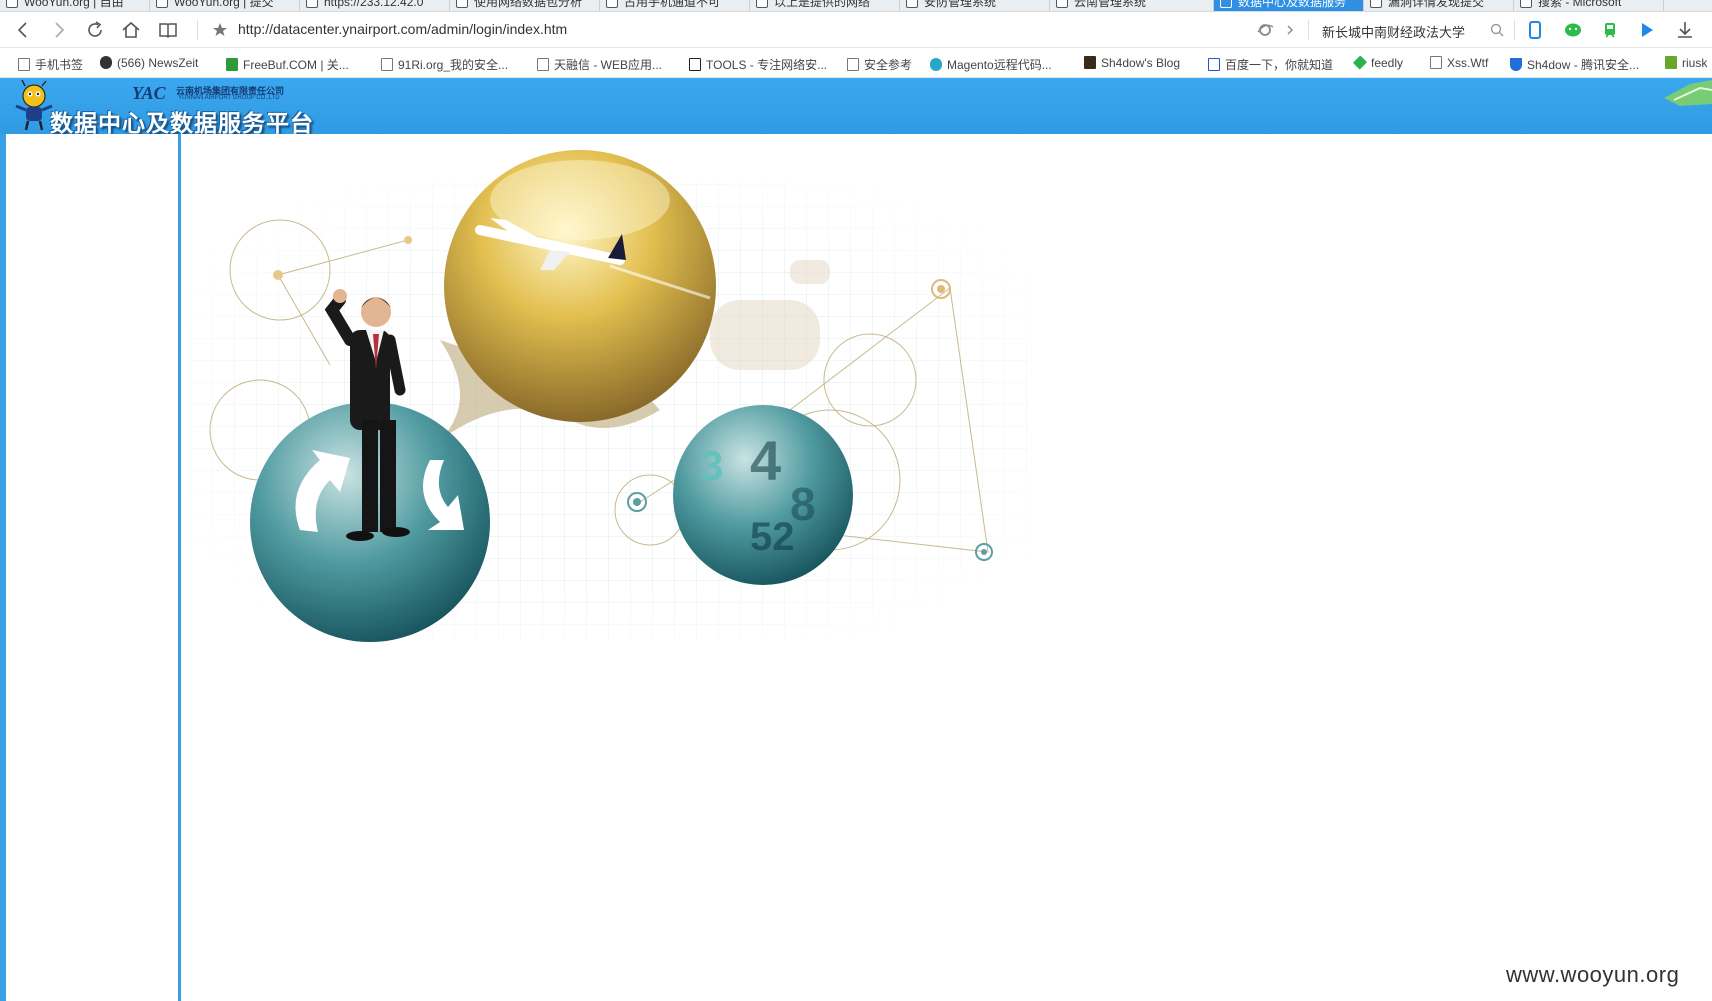 Image resolution: width=1712 pixels, height=1001 pixels. What do you see at coordinates (1459, 63) in the screenshot?
I see `bookmark-xsswtf: Xss.Wtf` at bounding box center [1459, 63].